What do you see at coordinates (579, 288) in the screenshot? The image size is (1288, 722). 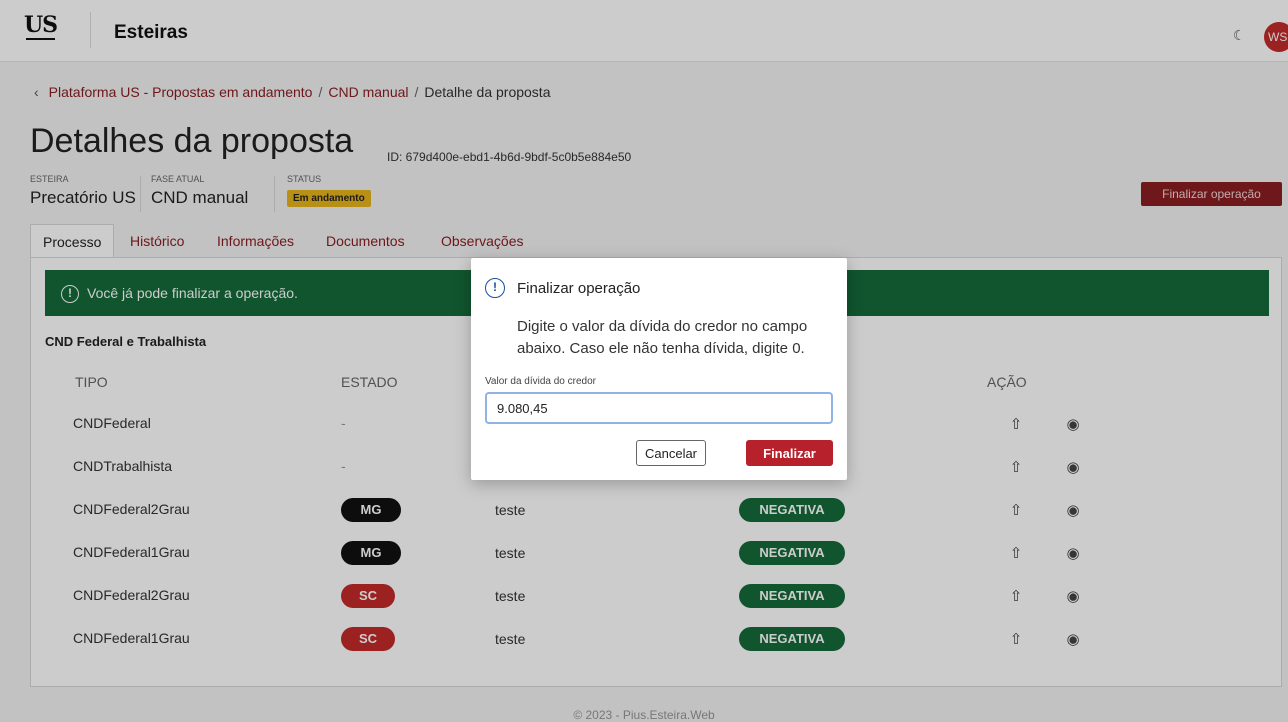 I see `dialog-title: Finalizar operação` at bounding box center [579, 288].